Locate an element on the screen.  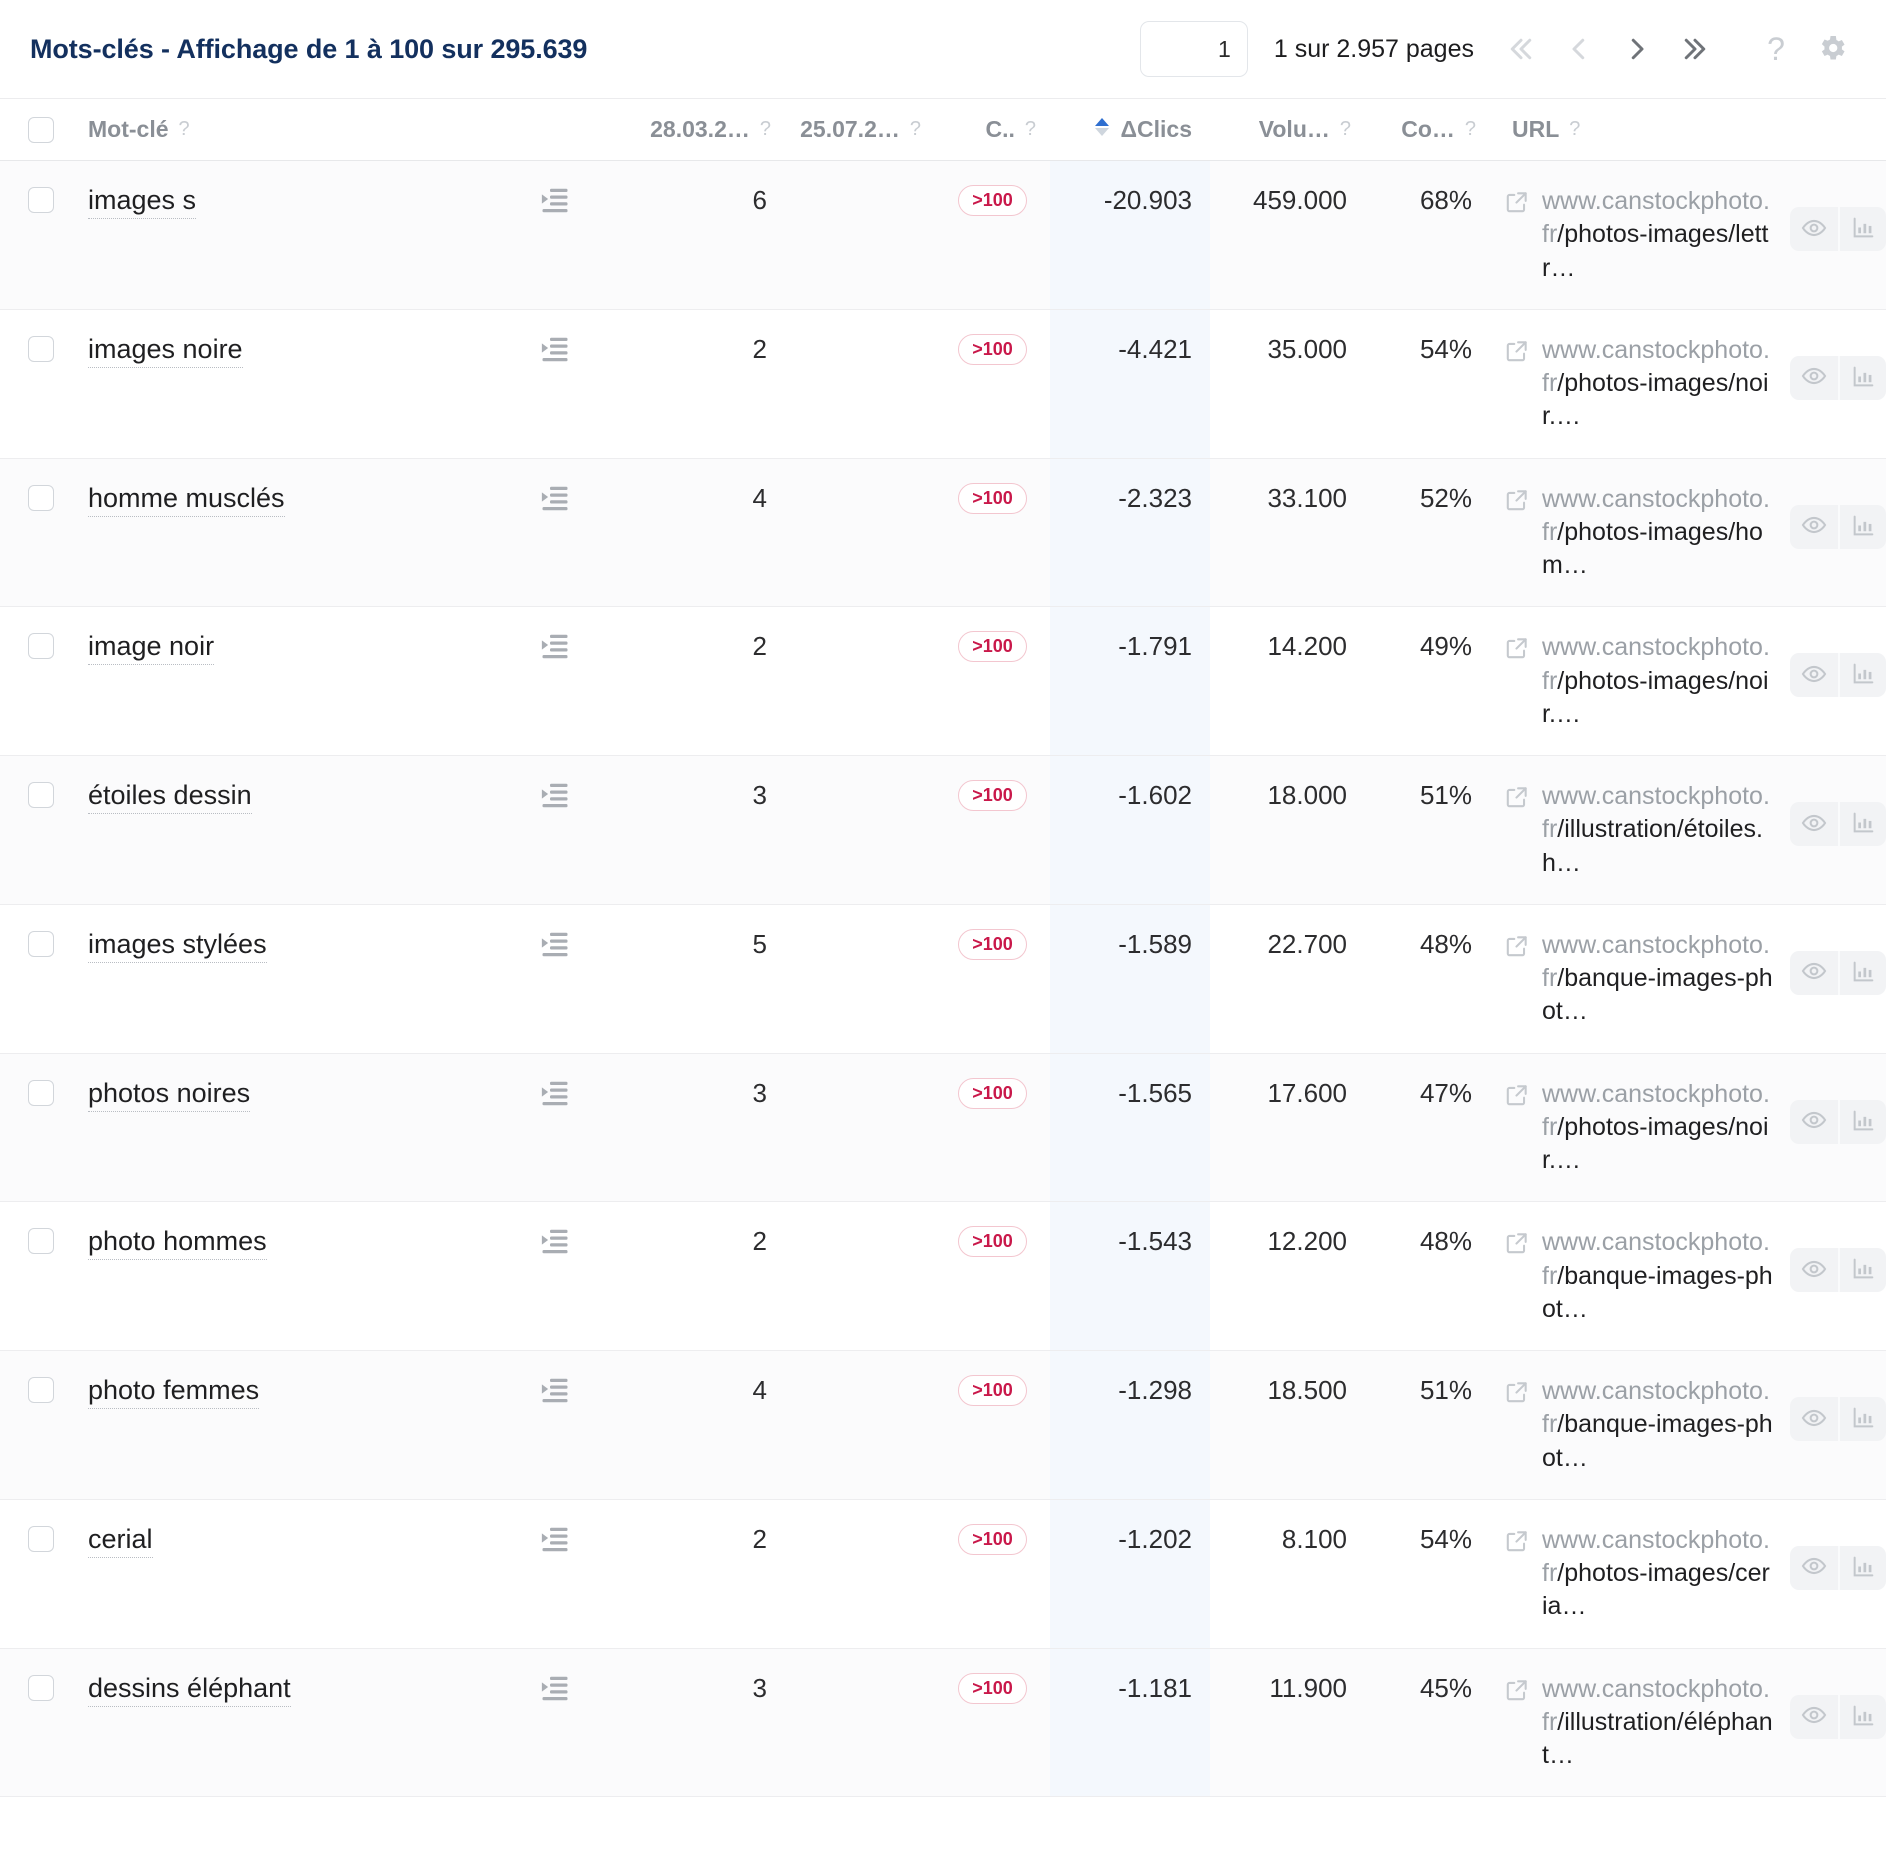
help-button: ? is located at coordinates (1776, 49).